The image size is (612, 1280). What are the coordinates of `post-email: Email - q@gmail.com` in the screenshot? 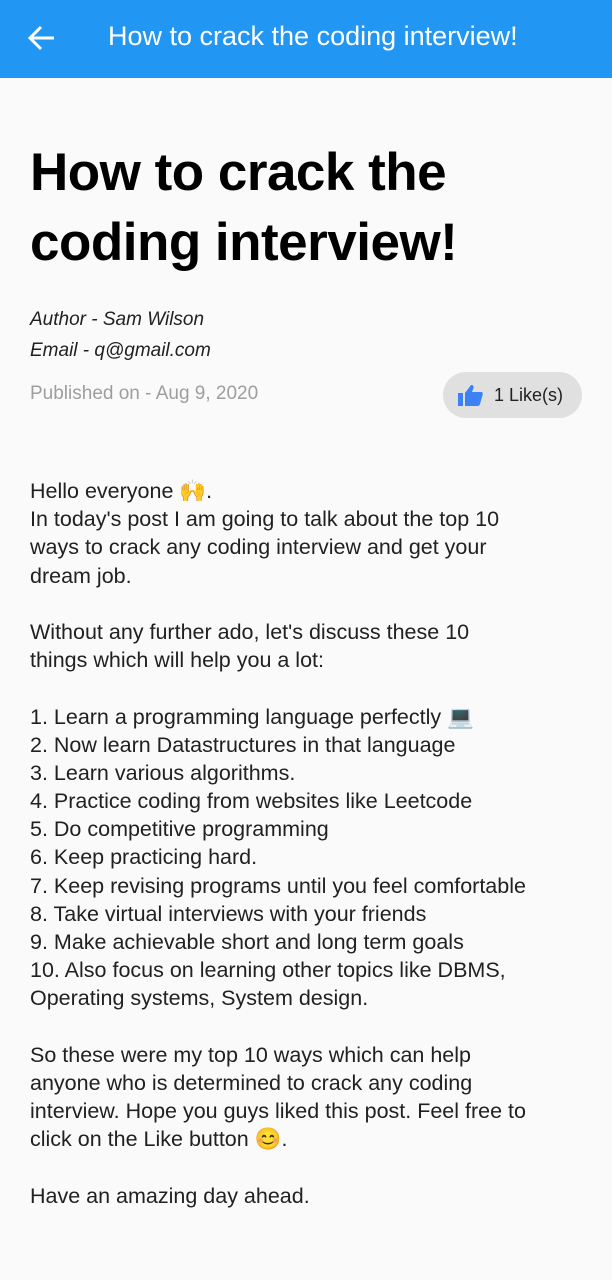 It's located at (120, 350).